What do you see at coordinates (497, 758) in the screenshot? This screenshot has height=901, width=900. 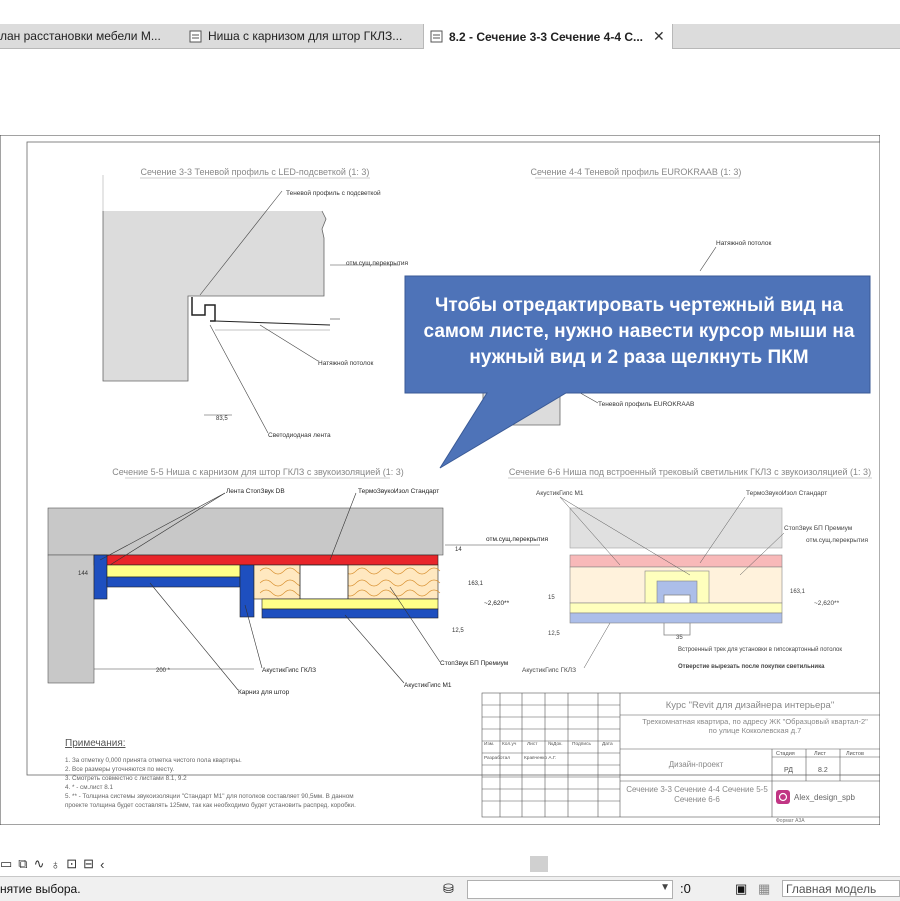 I see `svg-text: Разработал` at bounding box center [497, 758].